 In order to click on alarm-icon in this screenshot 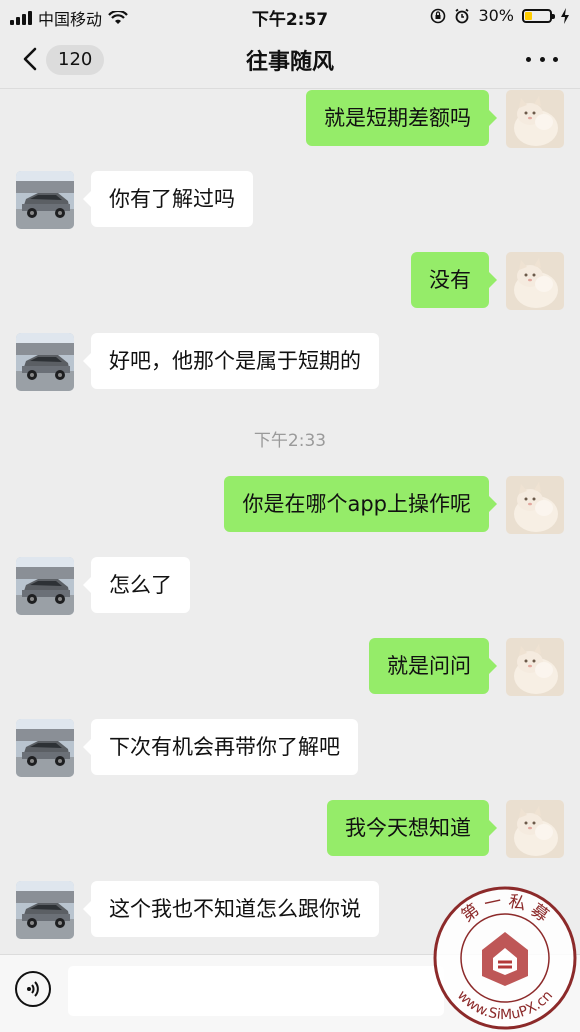, I will do `click(462, 15)`.